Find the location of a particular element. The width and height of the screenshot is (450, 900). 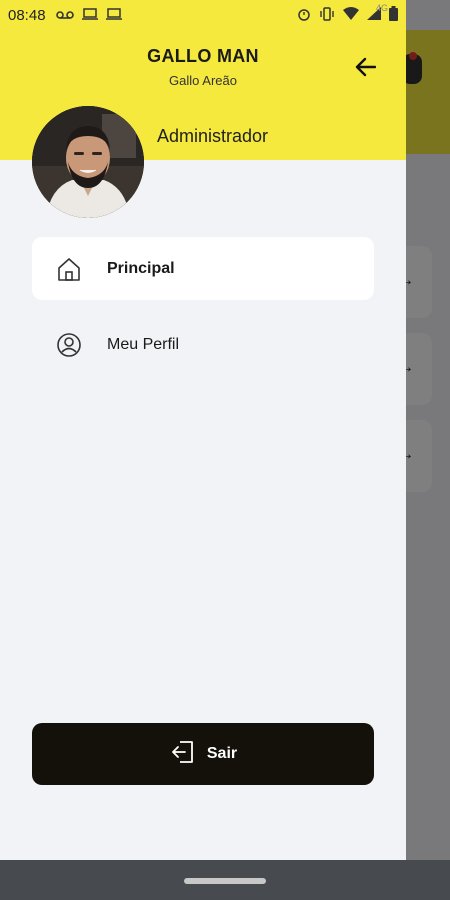

status-icons: 4G is located at coordinates (347, 13).